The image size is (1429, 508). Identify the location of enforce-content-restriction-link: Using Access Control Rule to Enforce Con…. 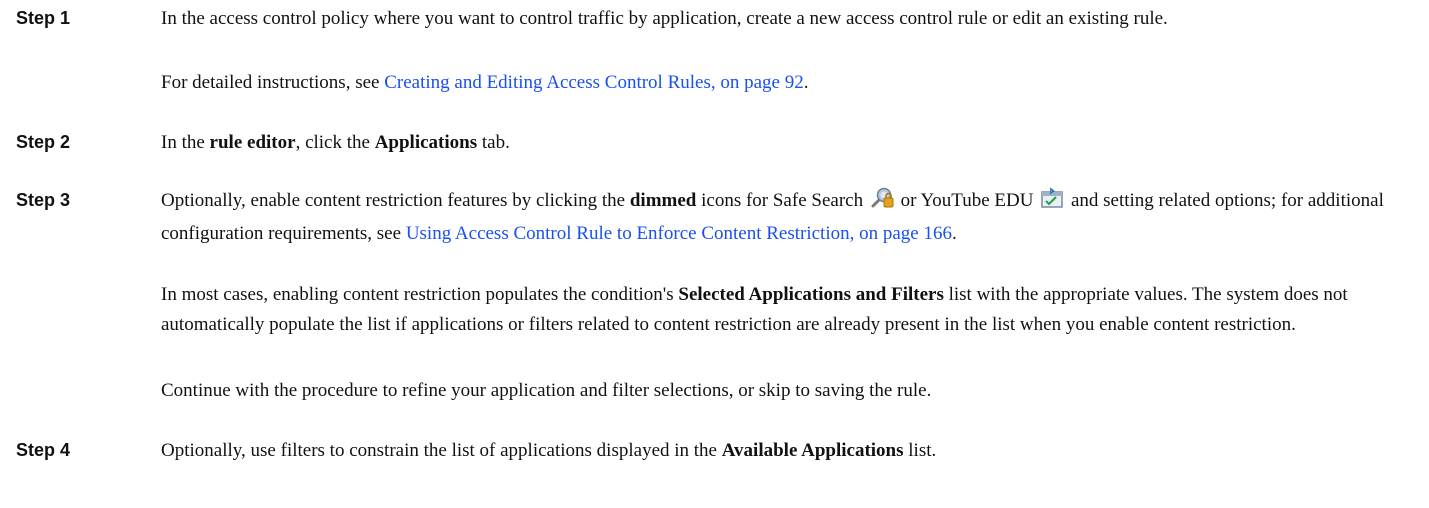
(679, 233).